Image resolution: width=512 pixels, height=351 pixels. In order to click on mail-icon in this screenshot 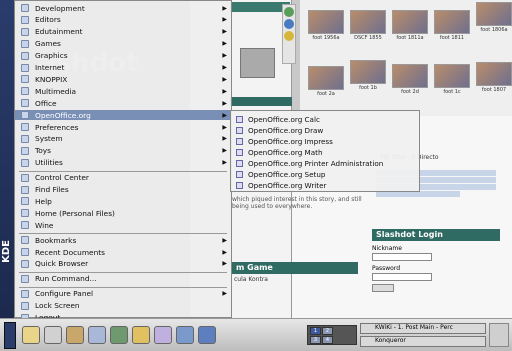, I will do `click(163, 335)`.